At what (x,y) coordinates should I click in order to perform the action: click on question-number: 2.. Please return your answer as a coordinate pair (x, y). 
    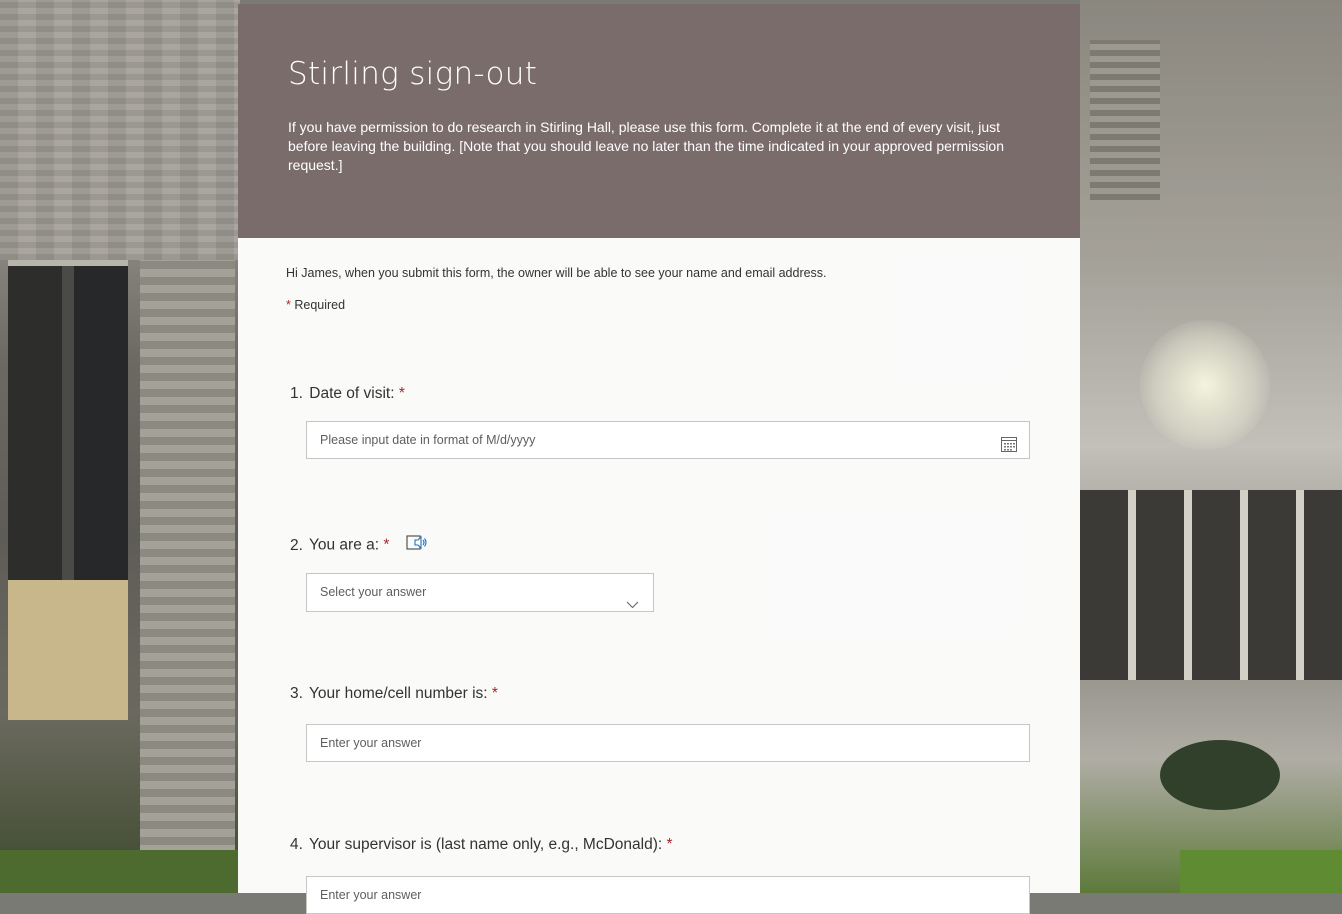
    Looking at the image, I should click on (296, 545).